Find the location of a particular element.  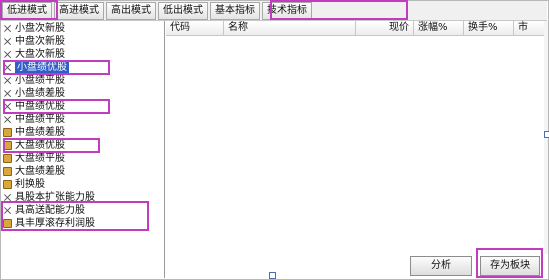

table-header: 代码 名称 现价 涨幅% 换手% 市 is located at coordinates (355, 28).